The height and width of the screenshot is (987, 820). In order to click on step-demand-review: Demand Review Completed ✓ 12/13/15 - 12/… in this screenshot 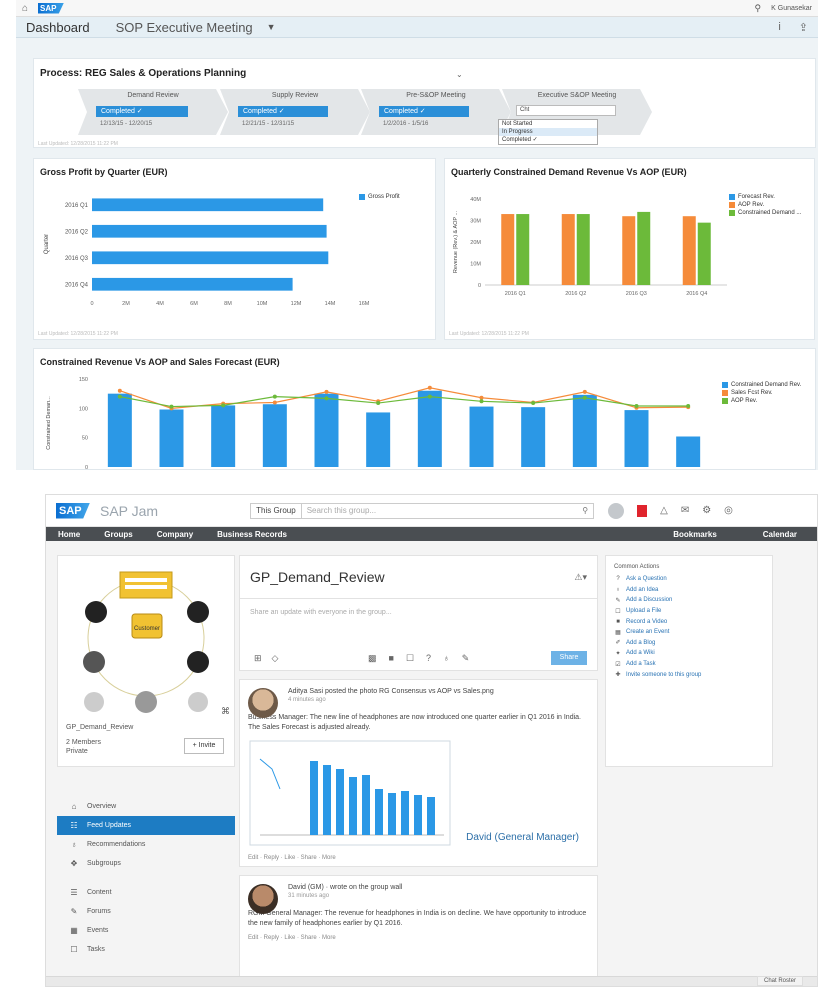, I will do `click(153, 112)`.